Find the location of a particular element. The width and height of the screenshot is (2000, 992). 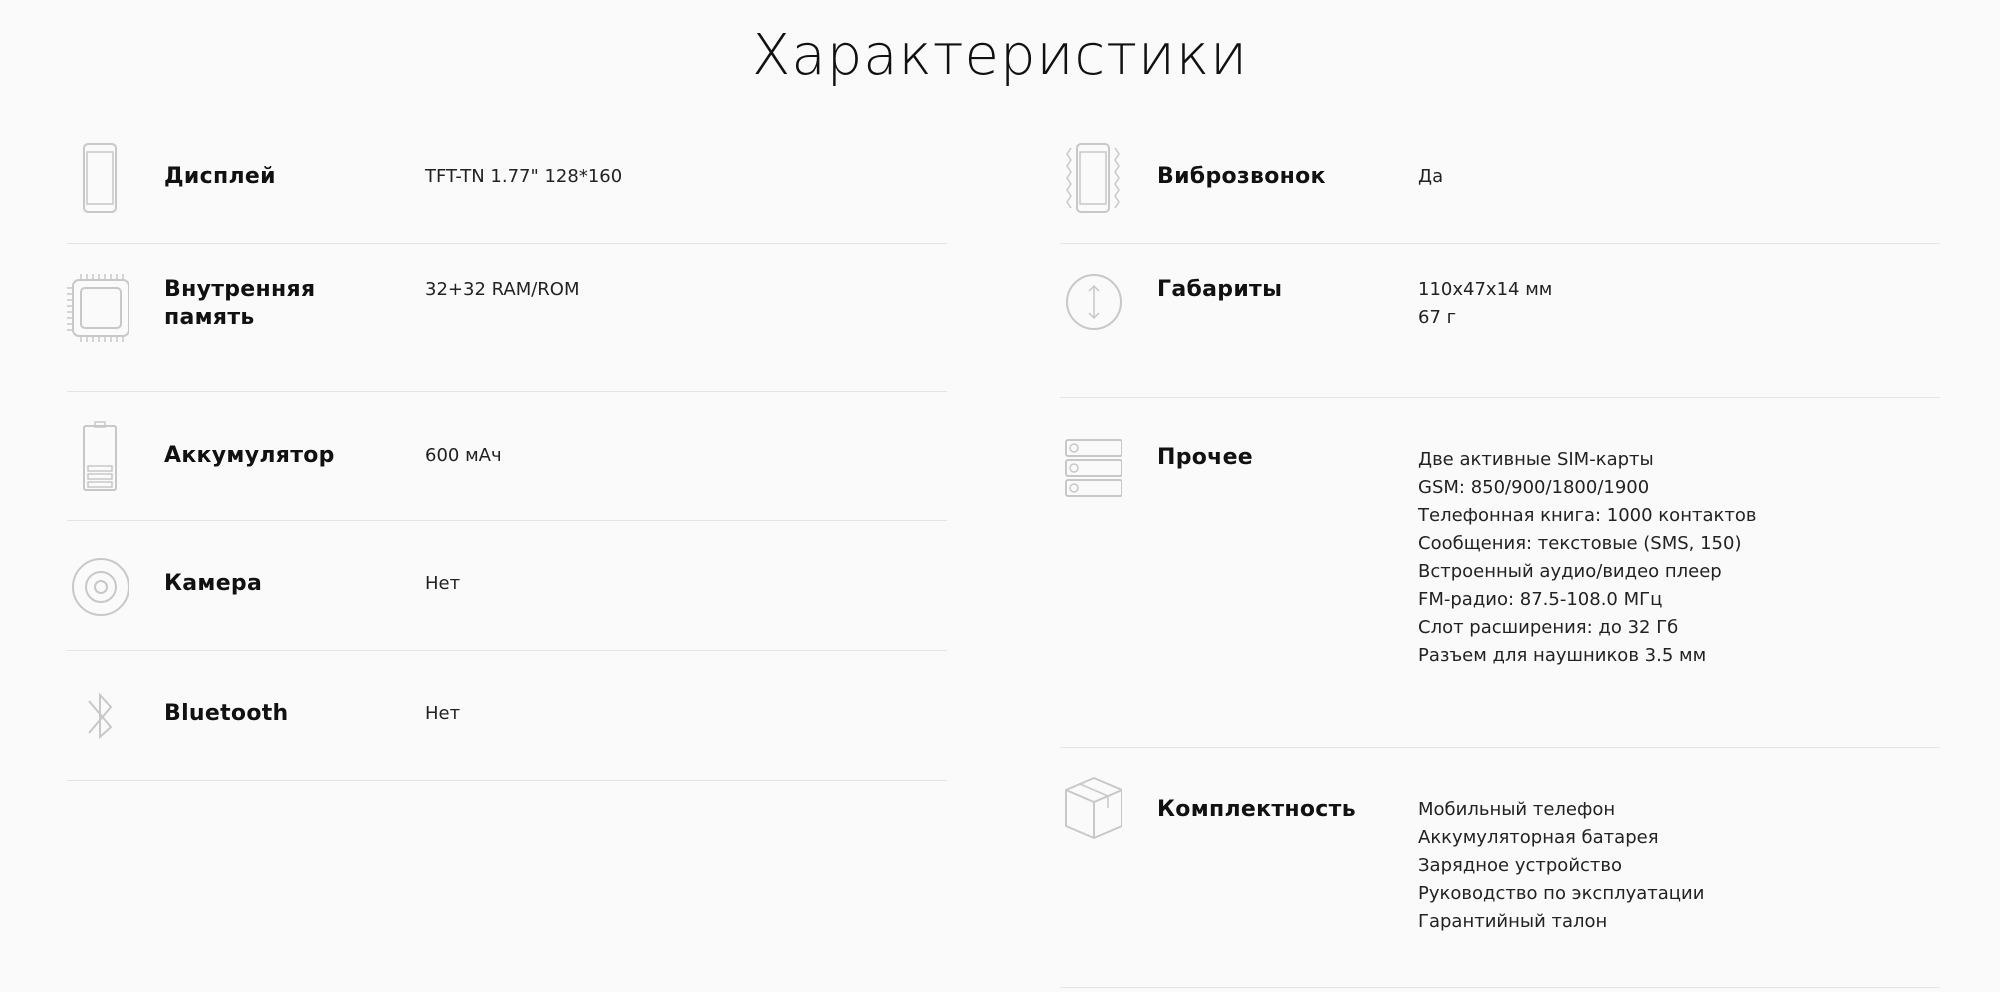

spec-row-battery: Аккумулятор 600 мАч is located at coordinates (507, 456).